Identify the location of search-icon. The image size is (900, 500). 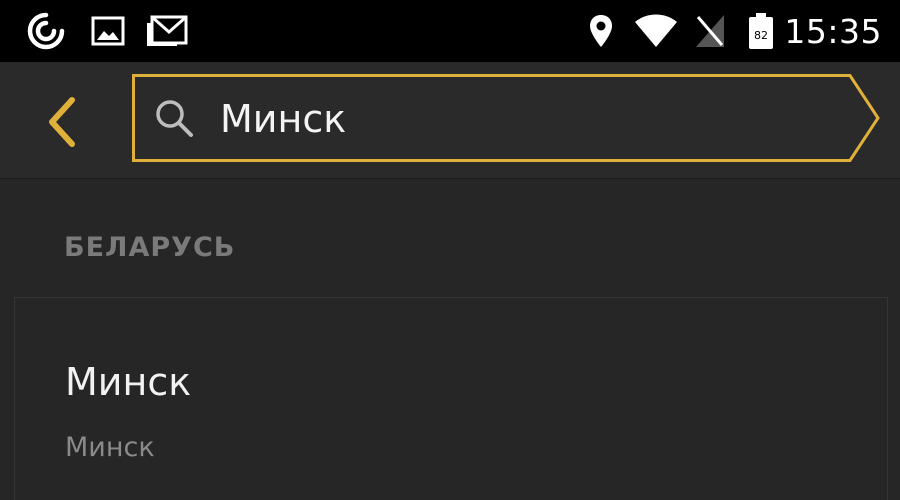
(174, 118).